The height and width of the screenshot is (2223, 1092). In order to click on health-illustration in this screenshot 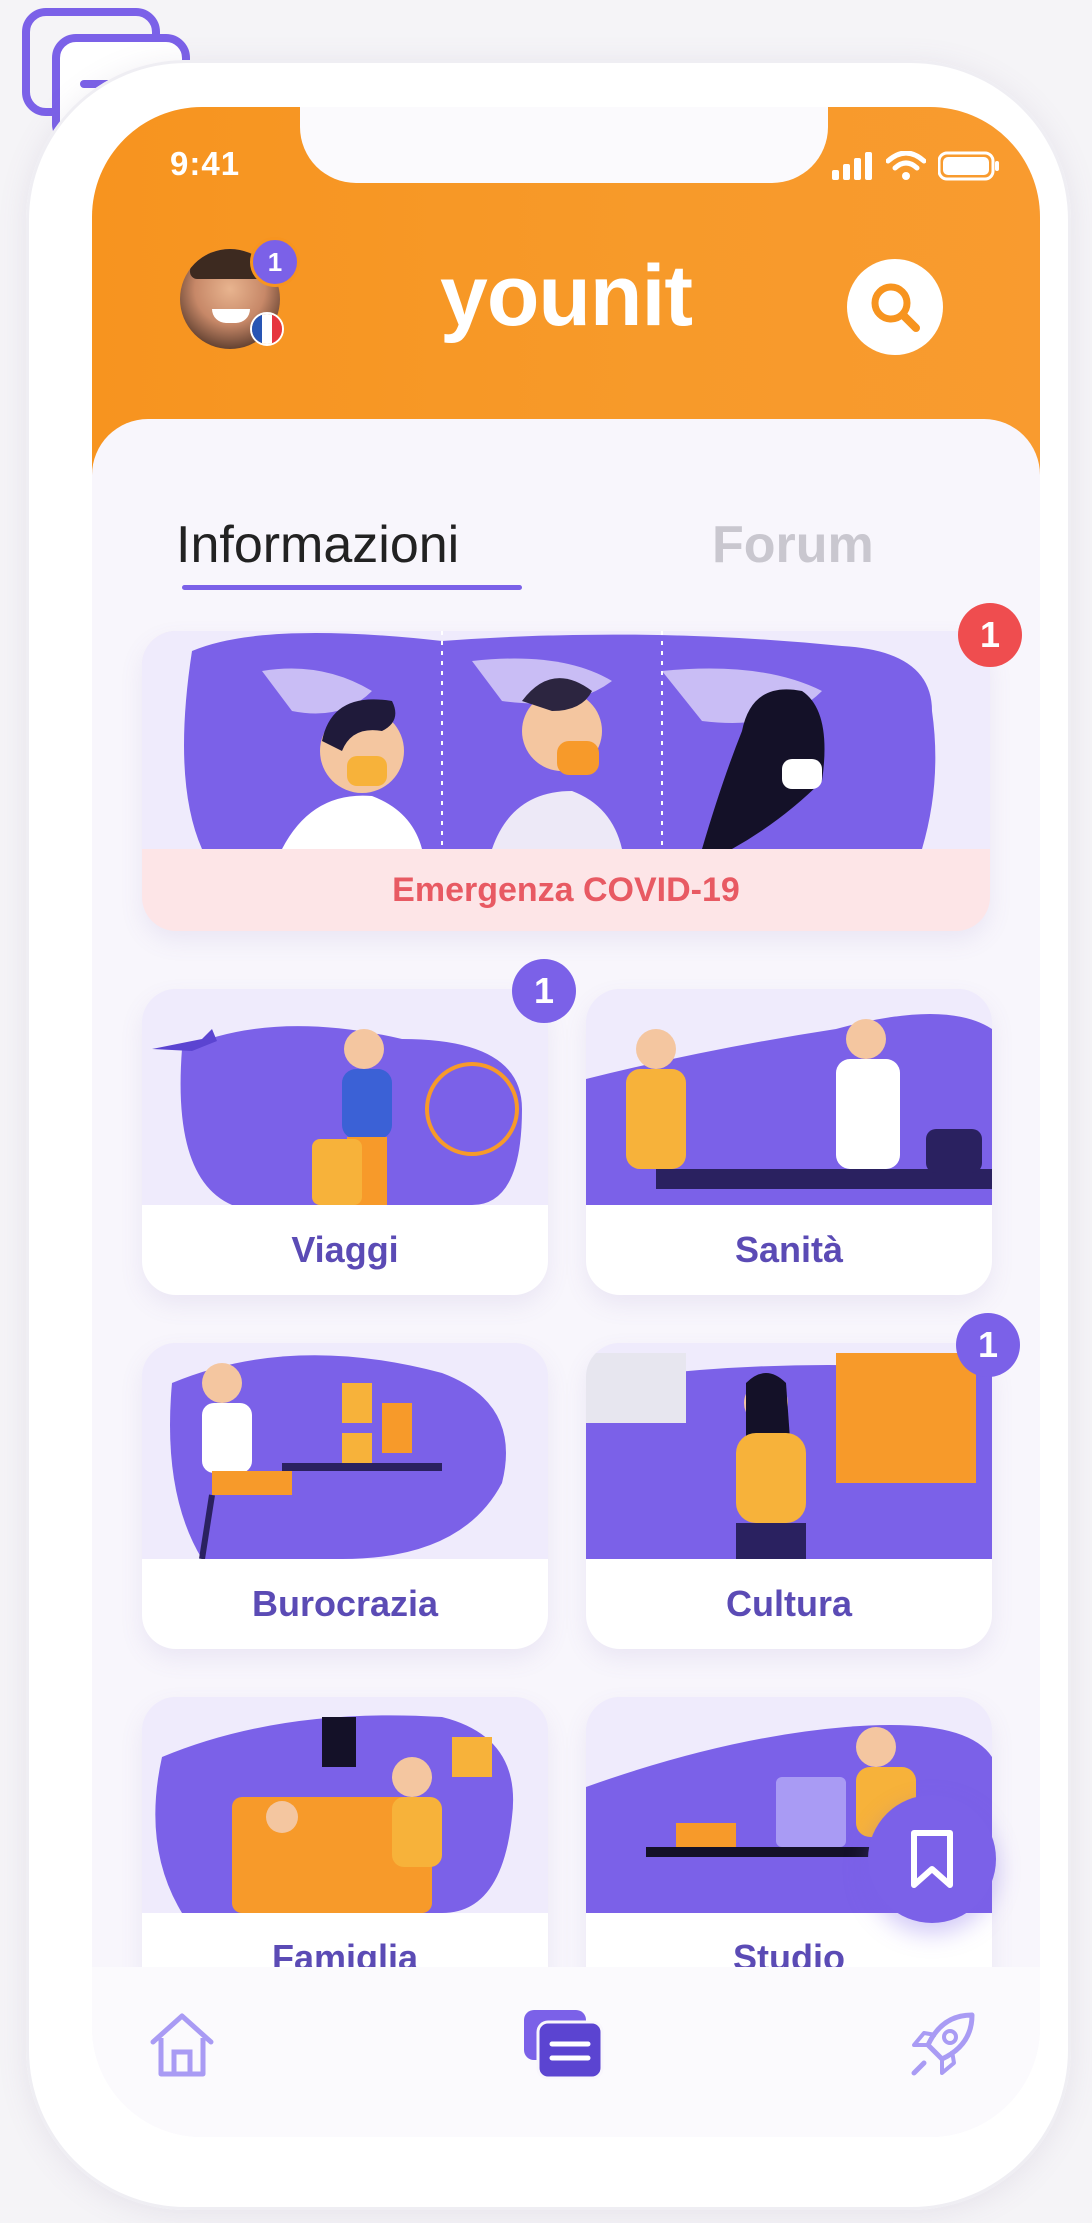, I will do `click(789, 1097)`.